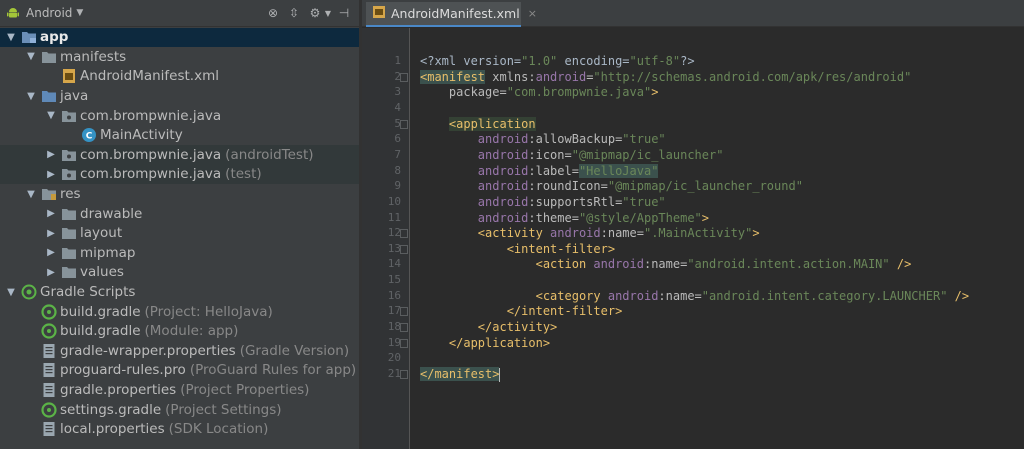 The width and height of the screenshot is (1024, 449). I want to click on tree-item-build-gradle: ▶build.gradle(Project: HelloJava), so click(179, 312).